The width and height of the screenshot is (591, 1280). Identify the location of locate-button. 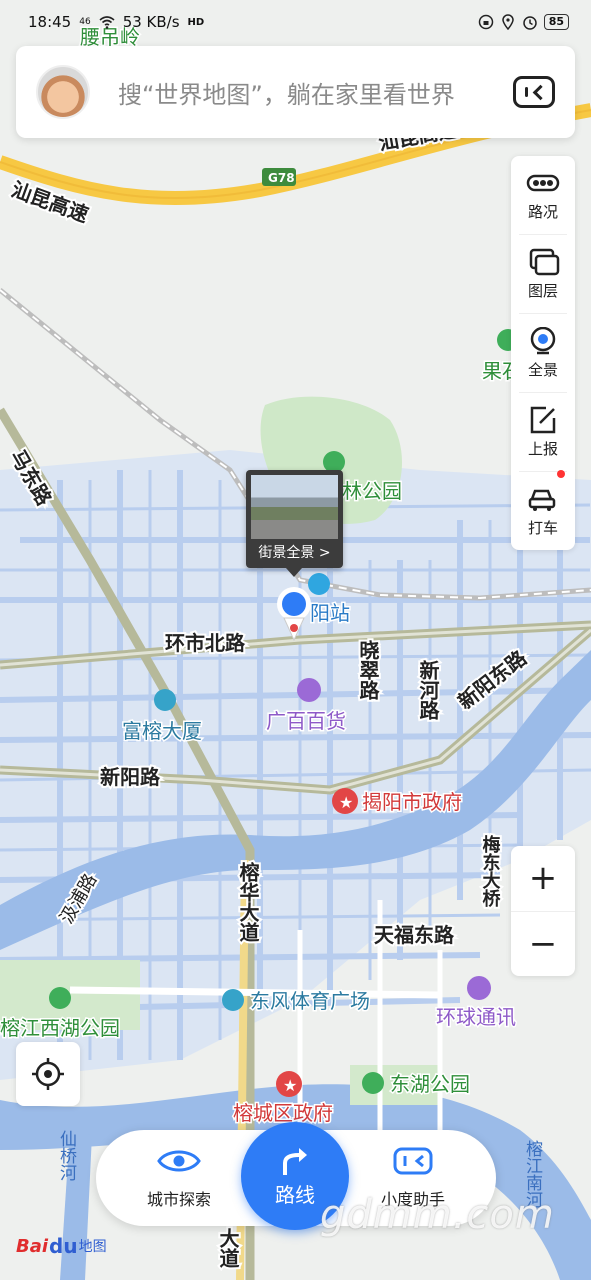
(48, 1074).